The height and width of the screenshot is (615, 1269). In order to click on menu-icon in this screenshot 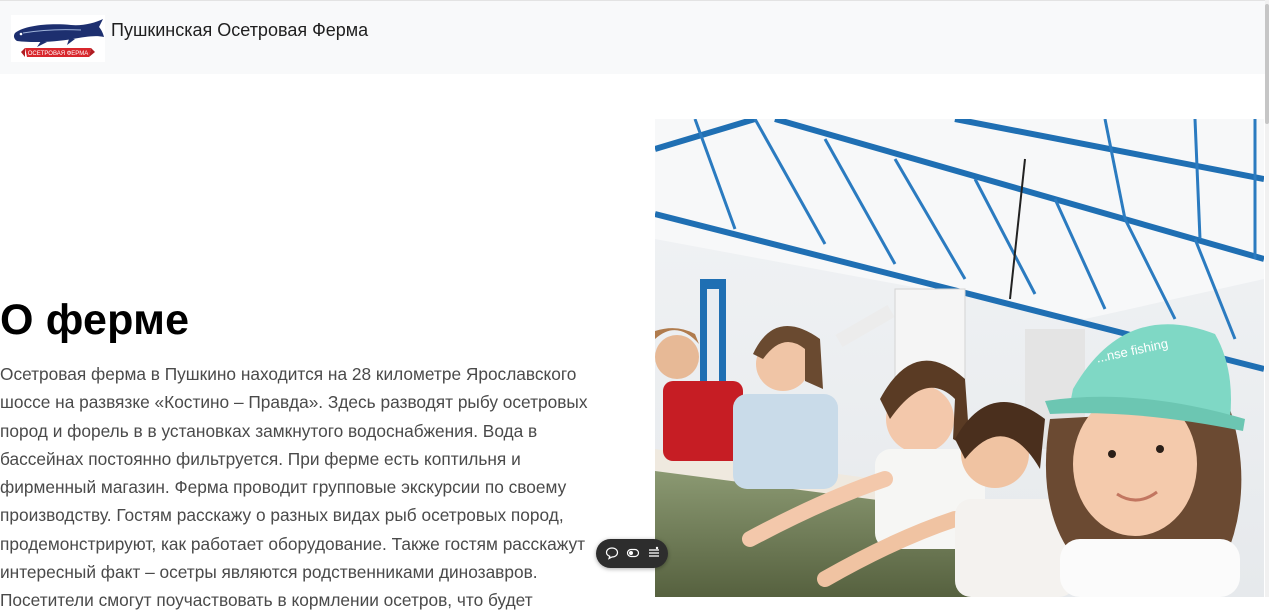, I will do `click(654, 553)`.